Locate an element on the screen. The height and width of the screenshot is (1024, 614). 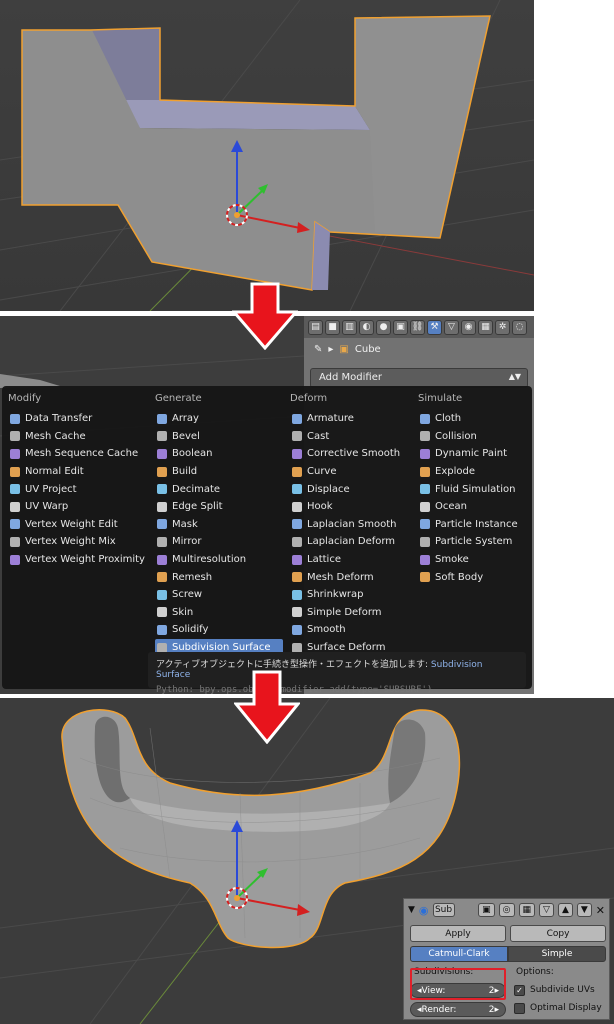
menu-item: Dynamic Paint is located at coordinates (468, 454).